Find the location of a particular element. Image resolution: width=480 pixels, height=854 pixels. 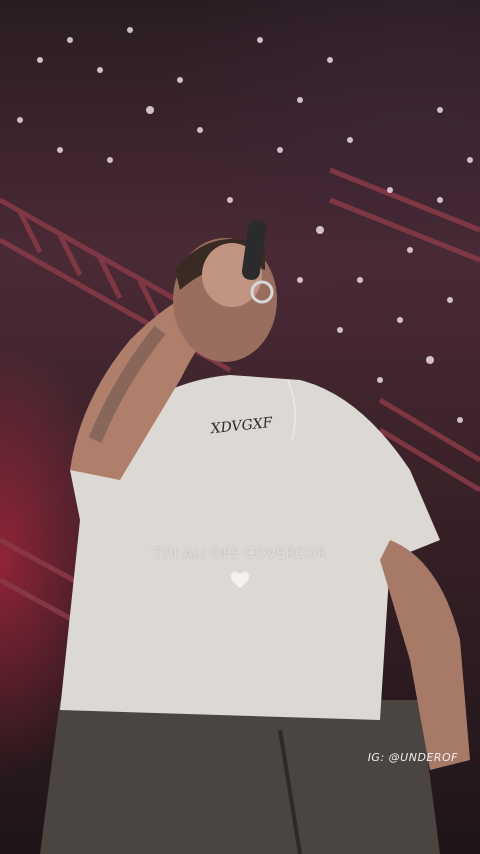

lyric-caption: TOI ALI OFF COVERCOR is located at coordinates (240, 554).